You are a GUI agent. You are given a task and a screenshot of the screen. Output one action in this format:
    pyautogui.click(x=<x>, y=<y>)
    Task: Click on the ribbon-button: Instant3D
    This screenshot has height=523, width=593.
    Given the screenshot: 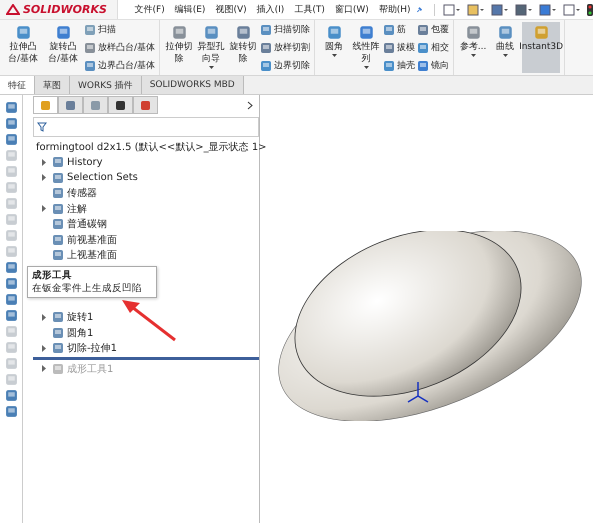 What is the action you would take?
    pyautogui.click(x=541, y=47)
    